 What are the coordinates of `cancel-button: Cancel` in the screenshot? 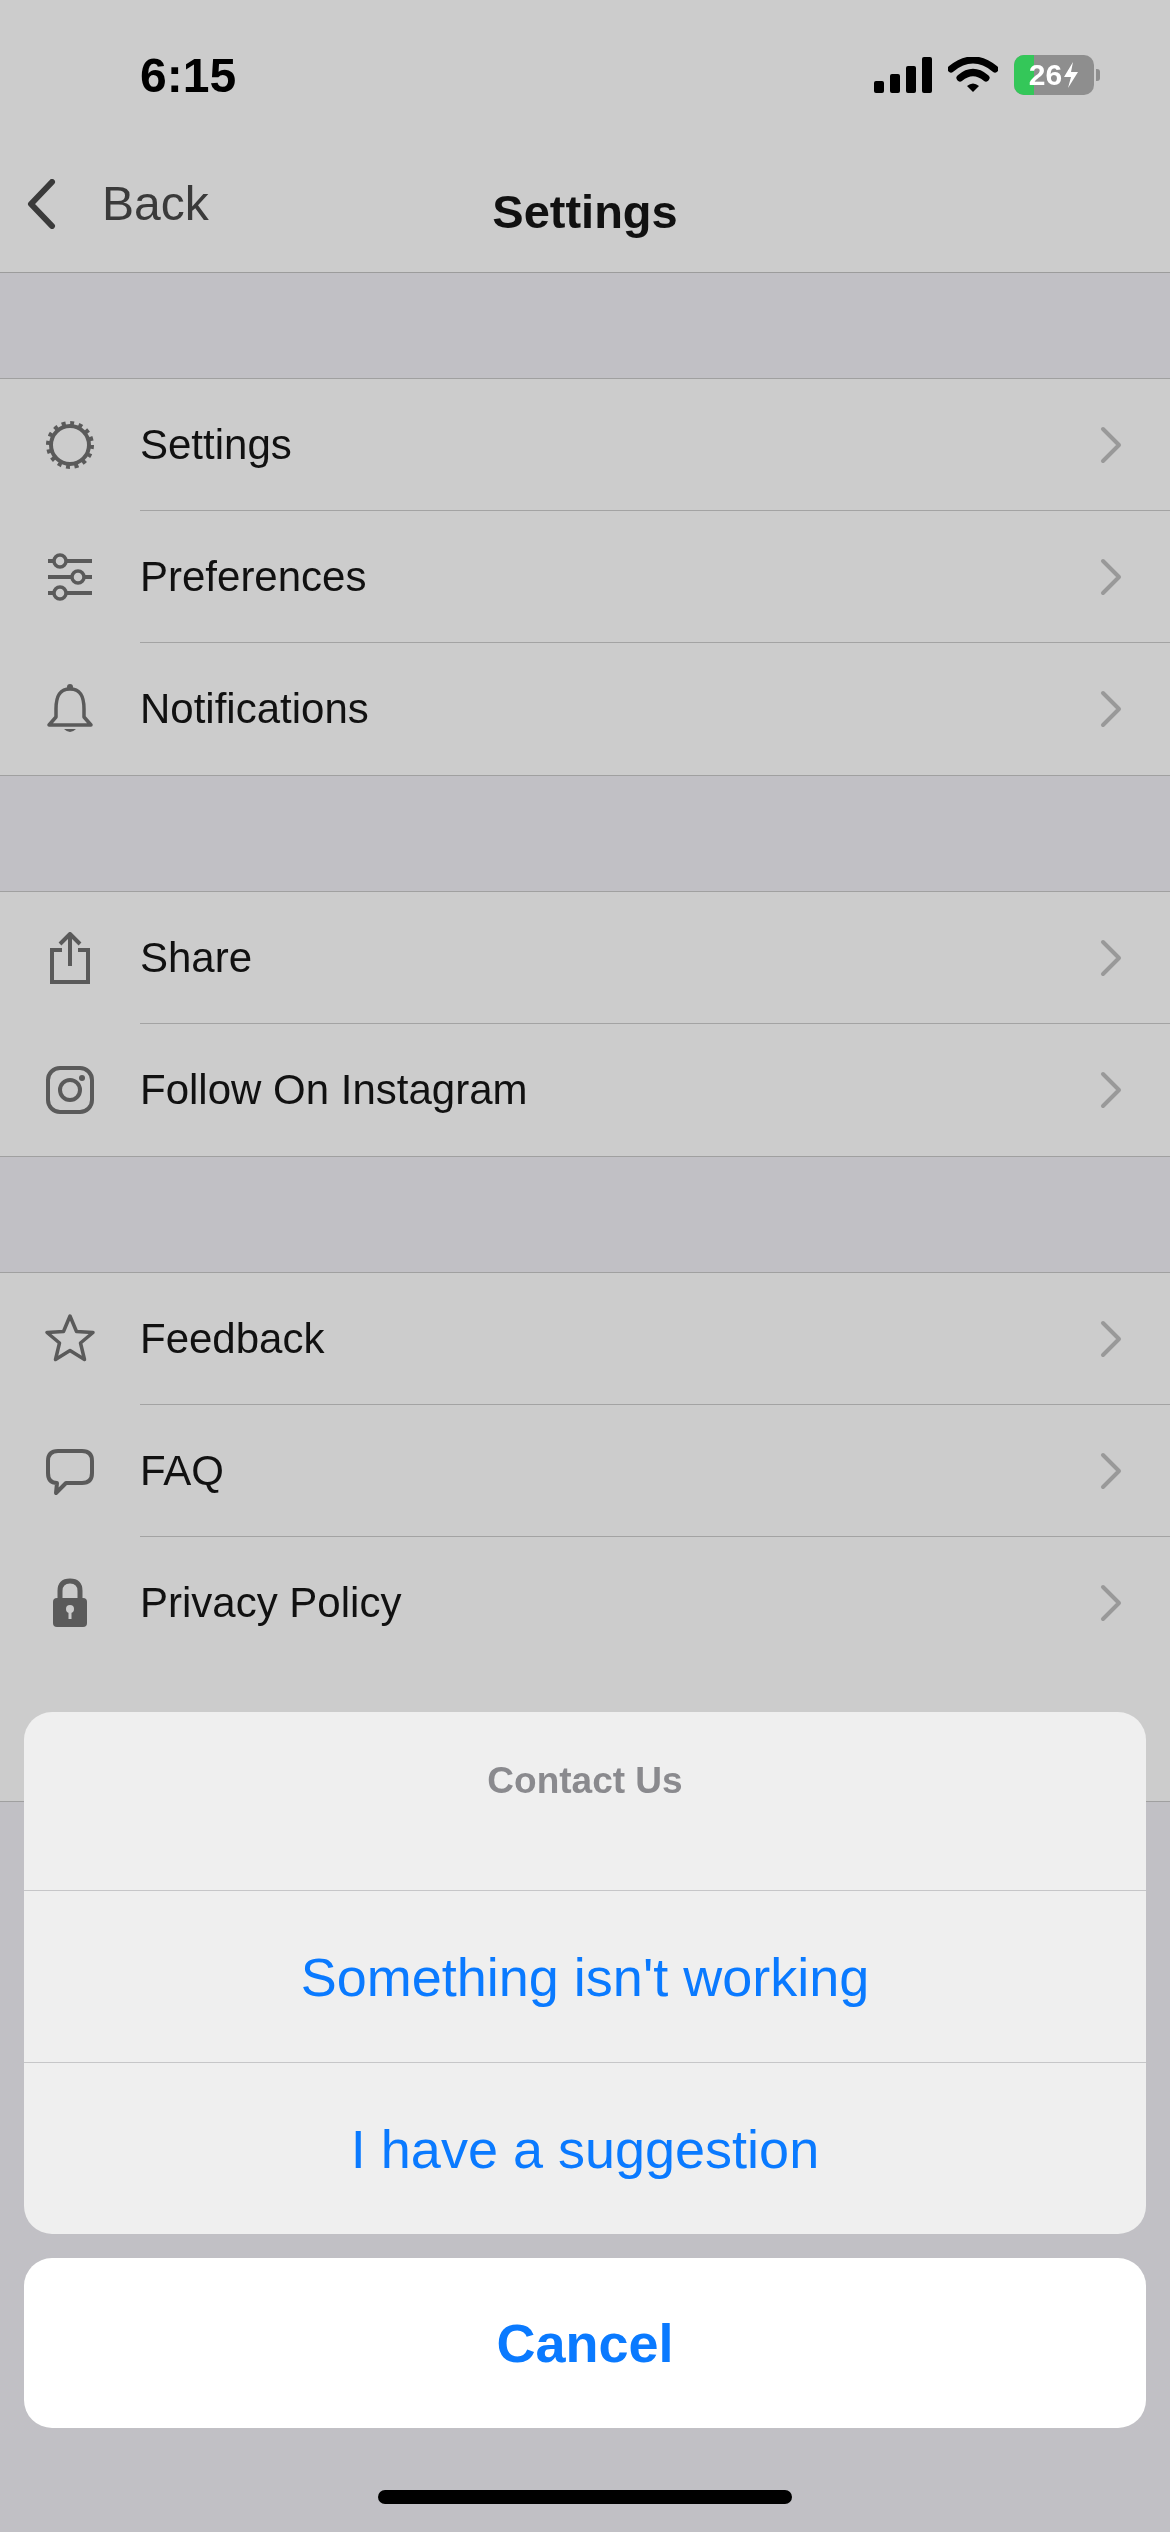 It's located at (585, 2343).